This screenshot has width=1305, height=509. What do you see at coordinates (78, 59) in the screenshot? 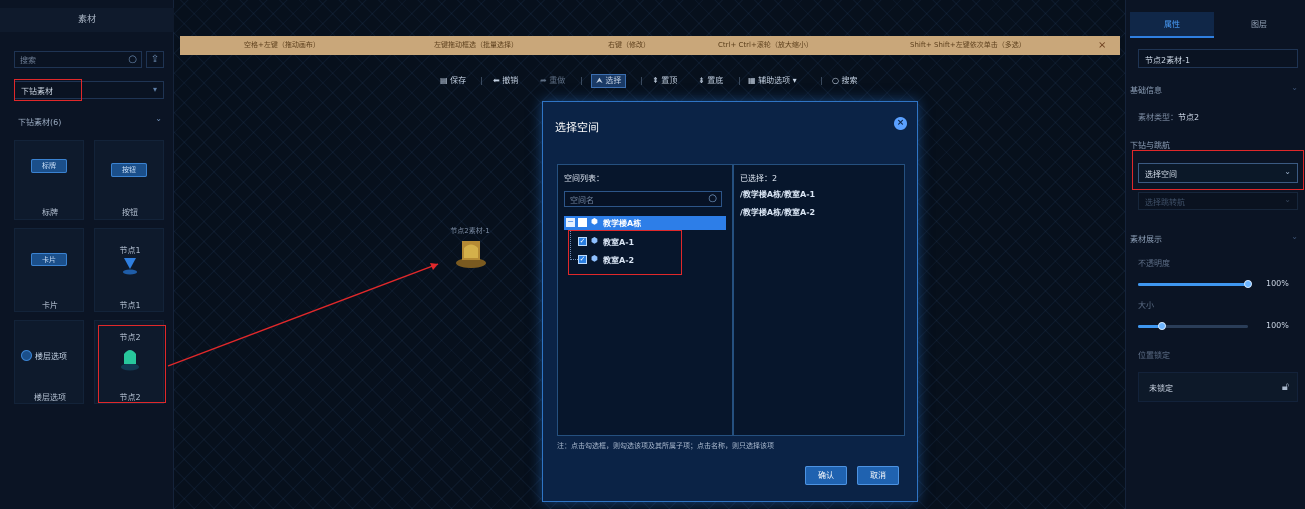
I see `asset-search-input: 搜索 ○` at bounding box center [78, 59].